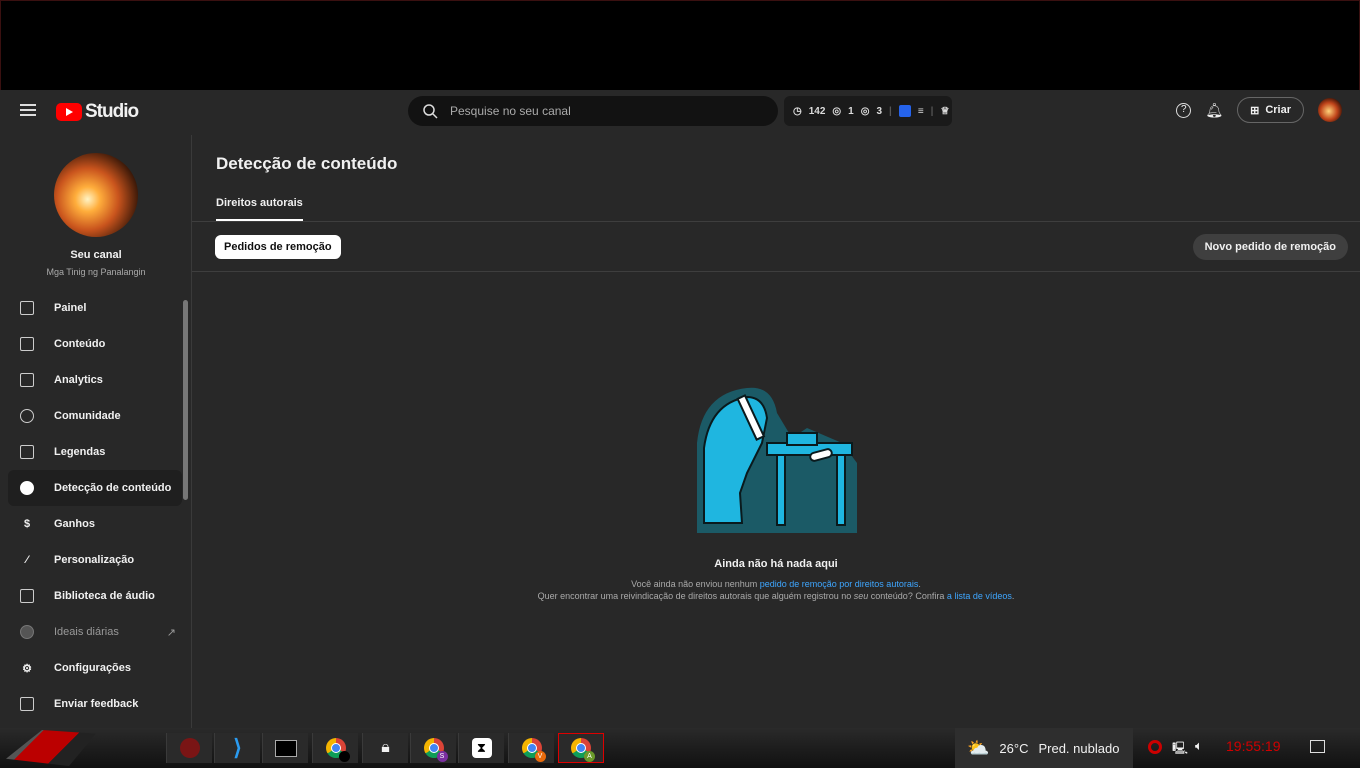  I want to click on nav-label: Configurações, so click(93, 668).